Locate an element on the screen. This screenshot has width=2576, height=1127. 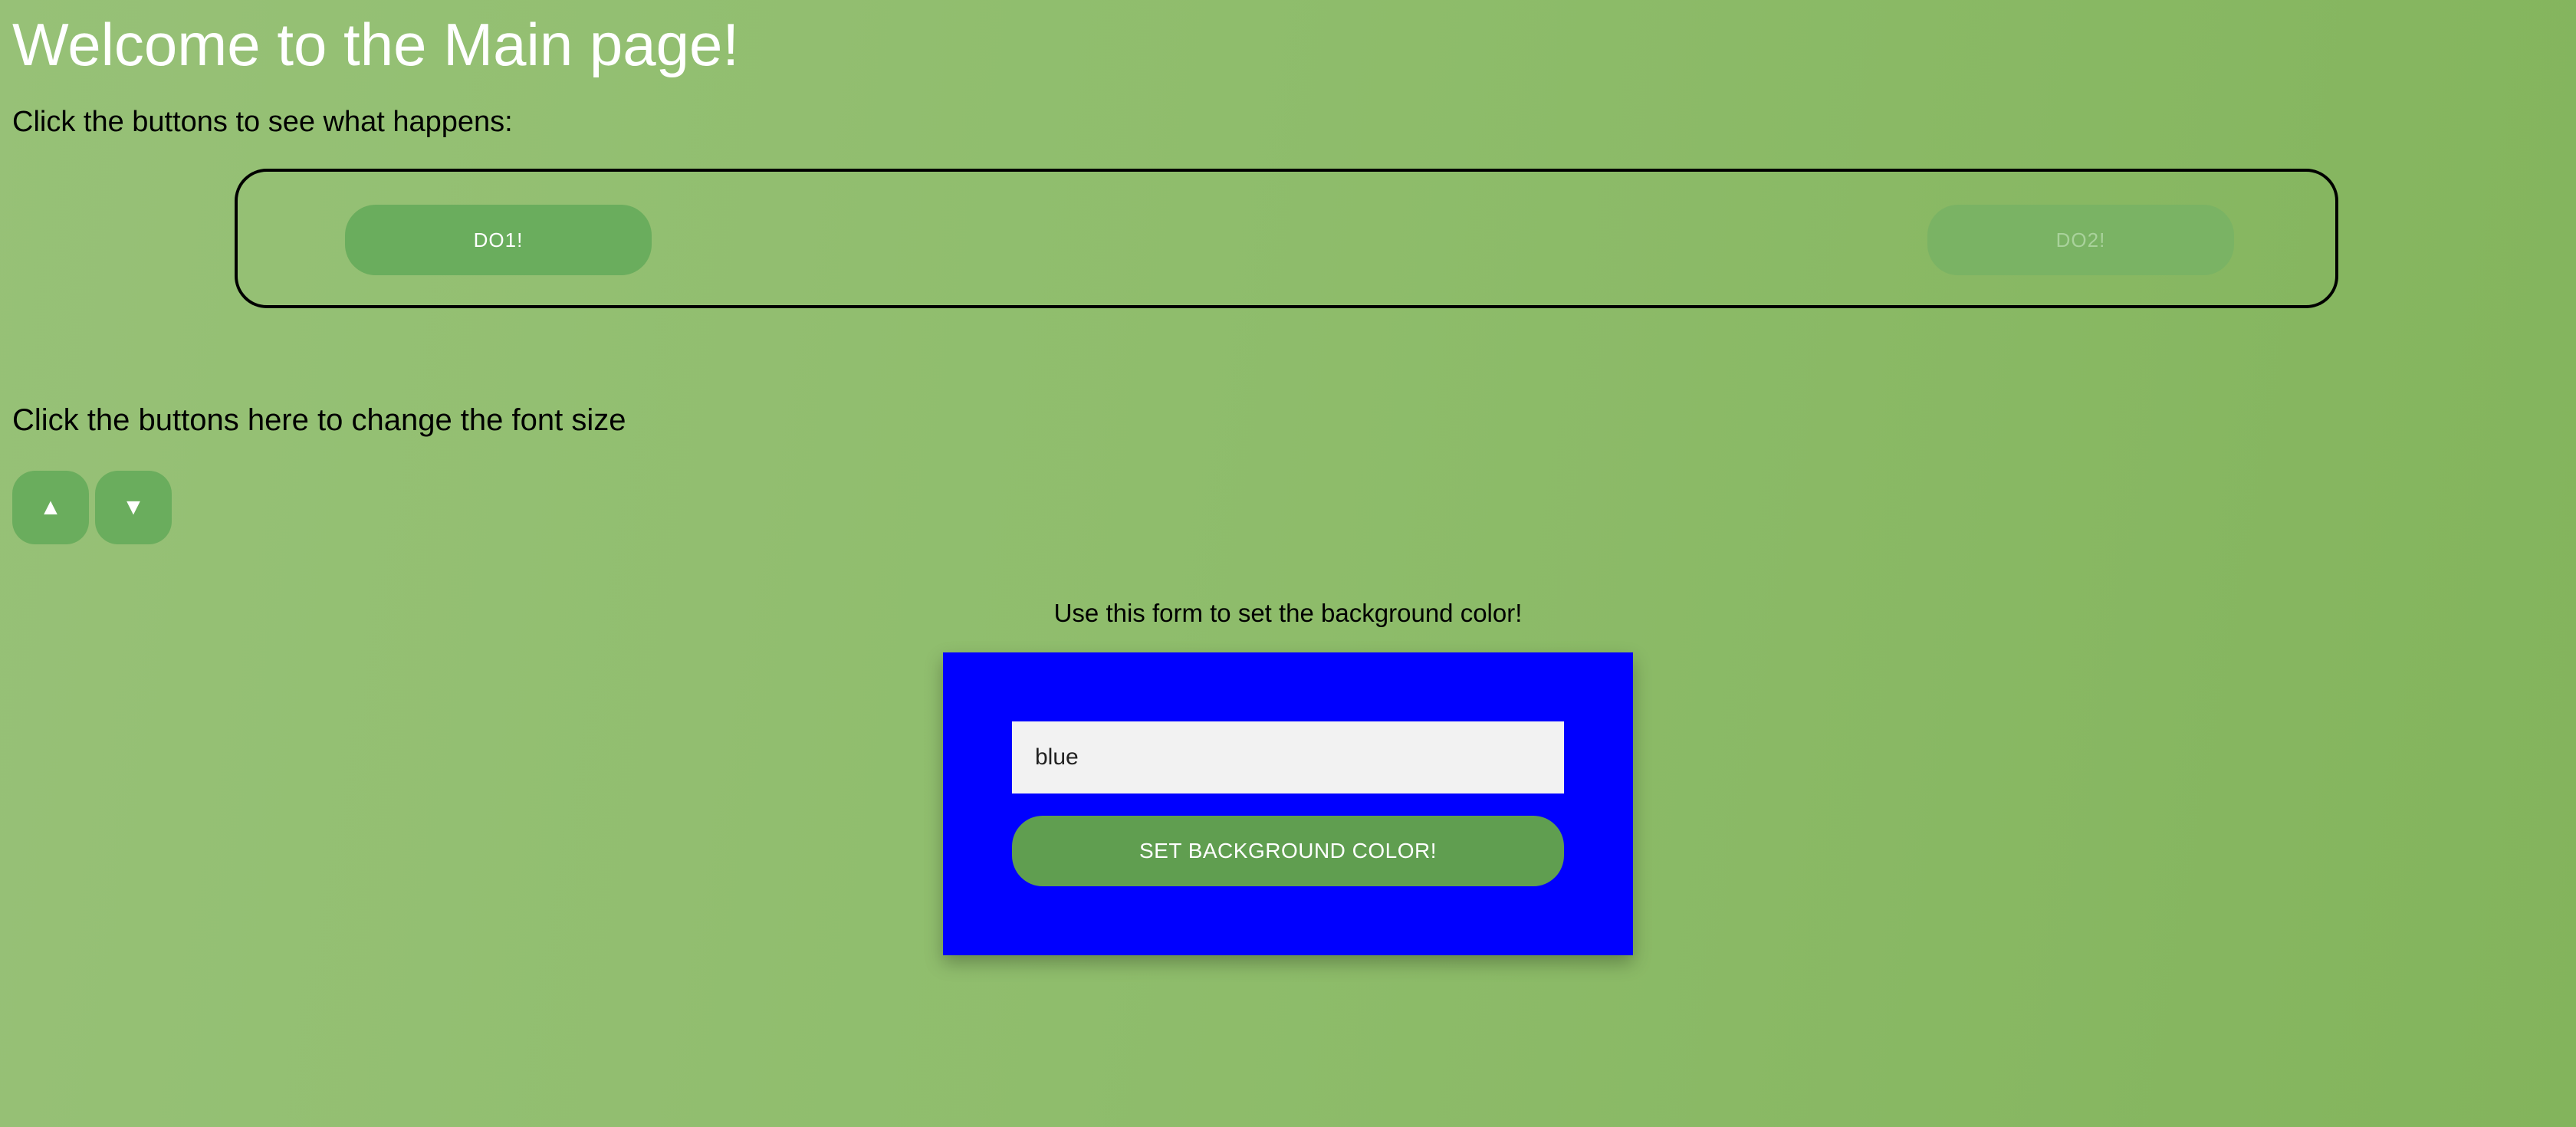
page-title: Welcome to the Main page! is located at coordinates (376, 44).